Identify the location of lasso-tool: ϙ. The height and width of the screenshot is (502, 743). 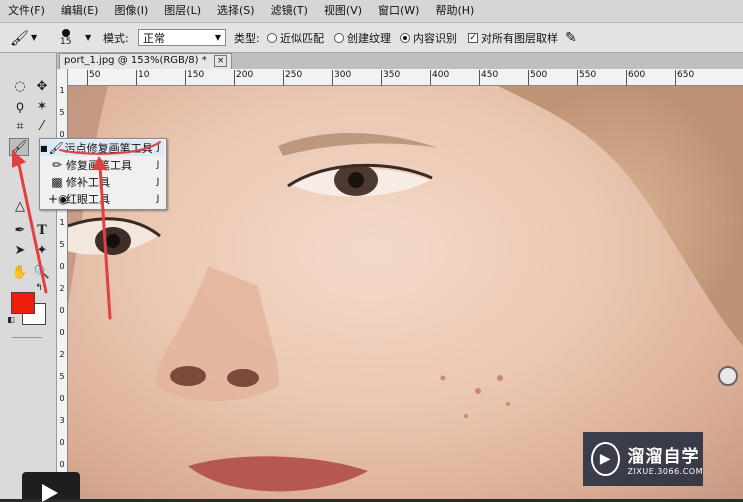
(20, 106).